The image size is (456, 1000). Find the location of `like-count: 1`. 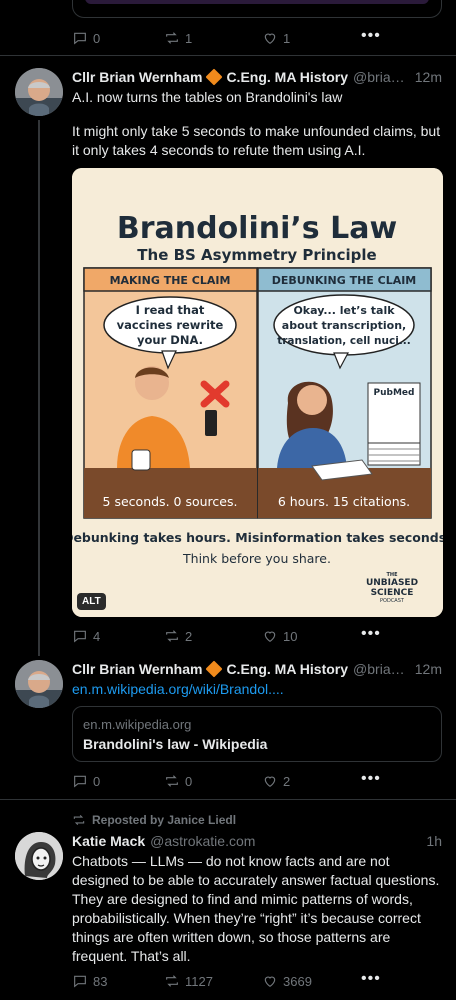

like-count: 1 is located at coordinates (287, 38).